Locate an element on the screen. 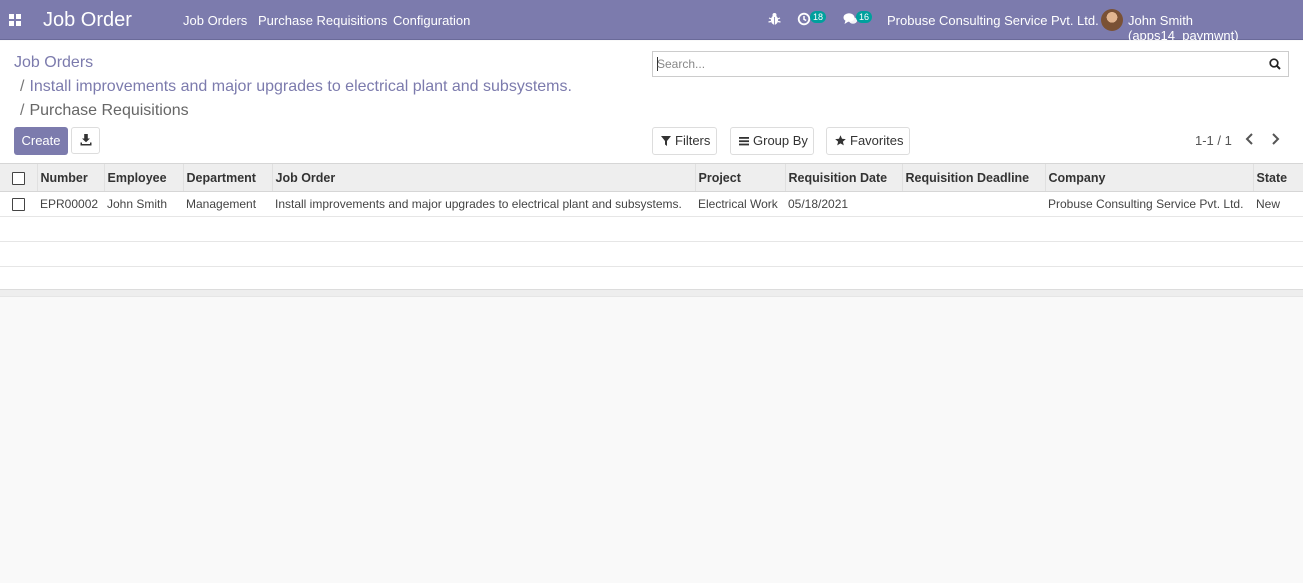  search-box is located at coordinates (970, 64).